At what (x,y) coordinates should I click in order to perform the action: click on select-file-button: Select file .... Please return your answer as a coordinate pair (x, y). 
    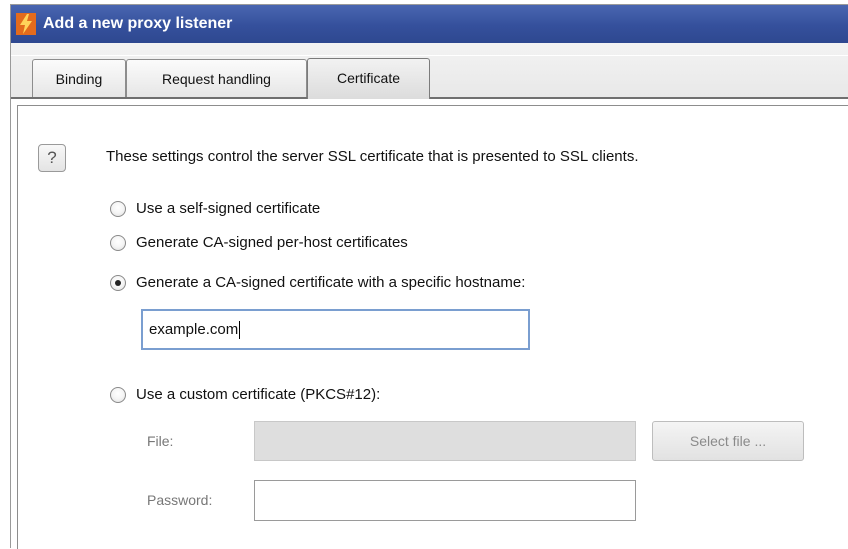
    Looking at the image, I should click on (728, 441).